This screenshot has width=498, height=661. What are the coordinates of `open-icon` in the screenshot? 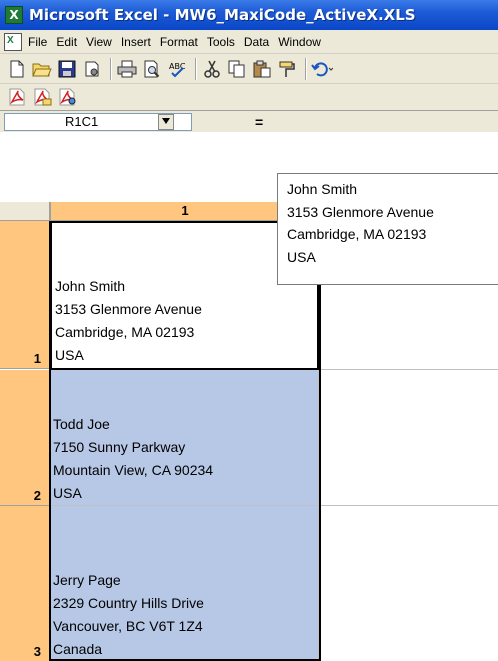 It's located at (42, 69).